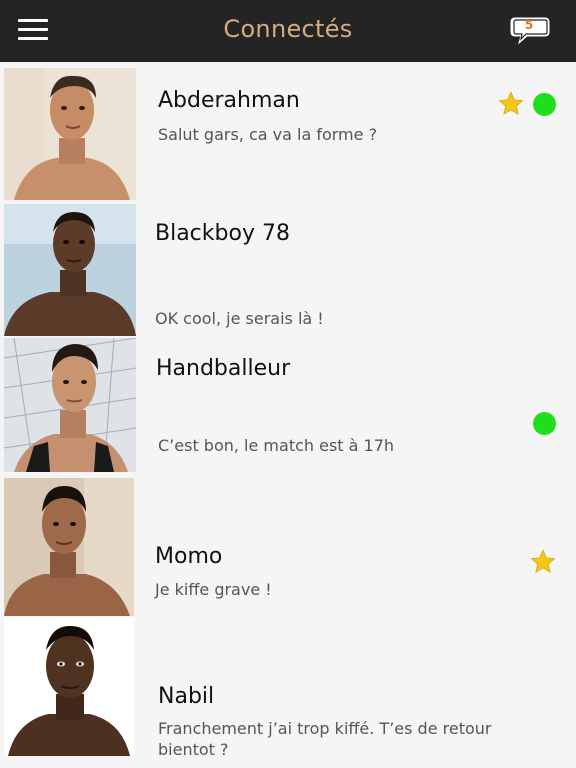 This screenshot has height=768, width=576. What do you see at coordinates (222, 233) in the screenshot?
I see `contact-name: Blackboy 78` at bounding box center [222, 233].